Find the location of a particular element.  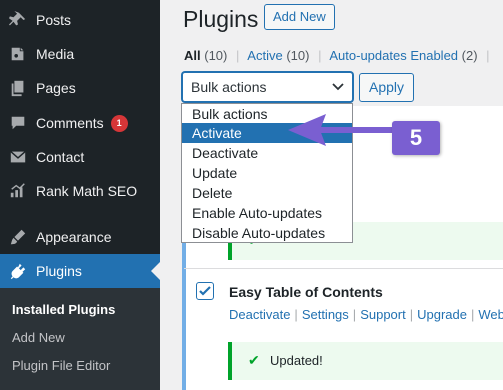

bulk-actions-selected-value: Bulk actions is located at coordinates (229, 87).